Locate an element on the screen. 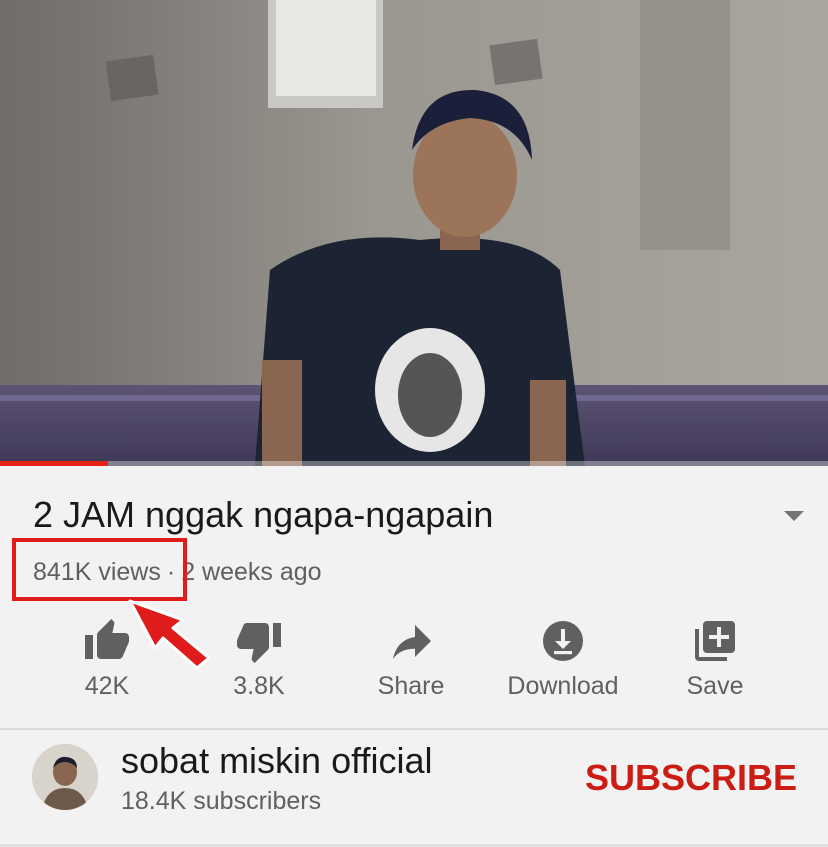 The height and width of the screenshot is (847, 828). dislike-count: 3.8K is located at coordinates (259, 686).